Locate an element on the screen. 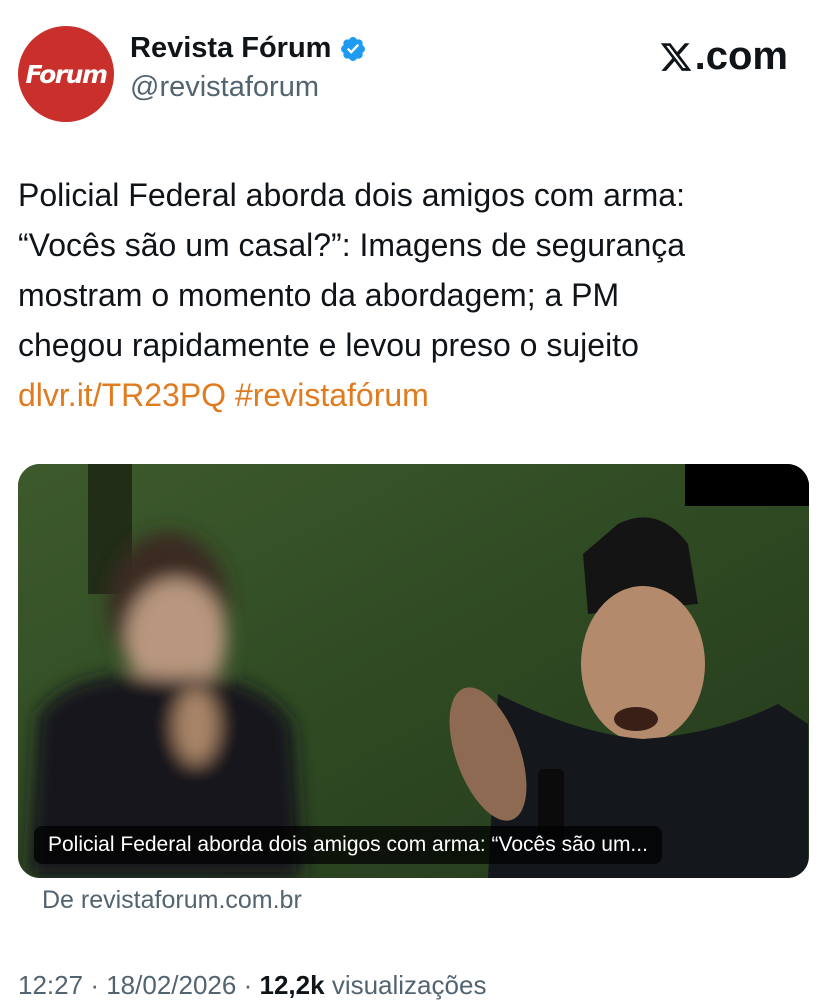 The width and height of the screenshot is (828, 1008). avatar-logo-text: Forum is located at coordinates (67, 74).